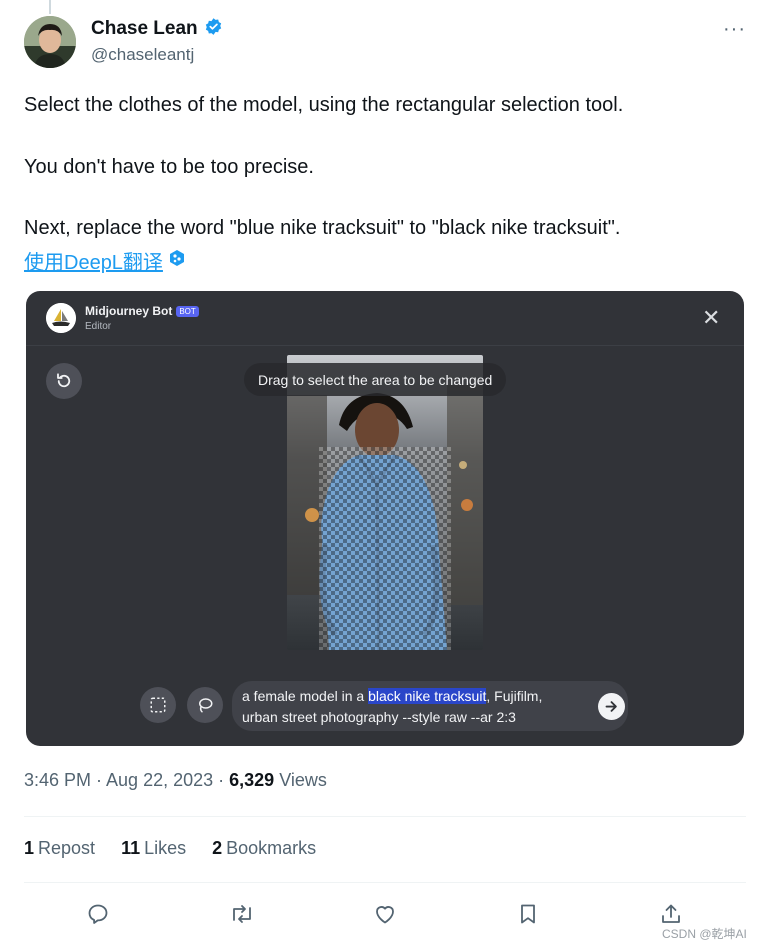 This screenshot has width=768, height=948. What do you see at coordinates (165, 848) in the screenshot?
I see `likes-label: Likes` at bounding box center [165, 848].